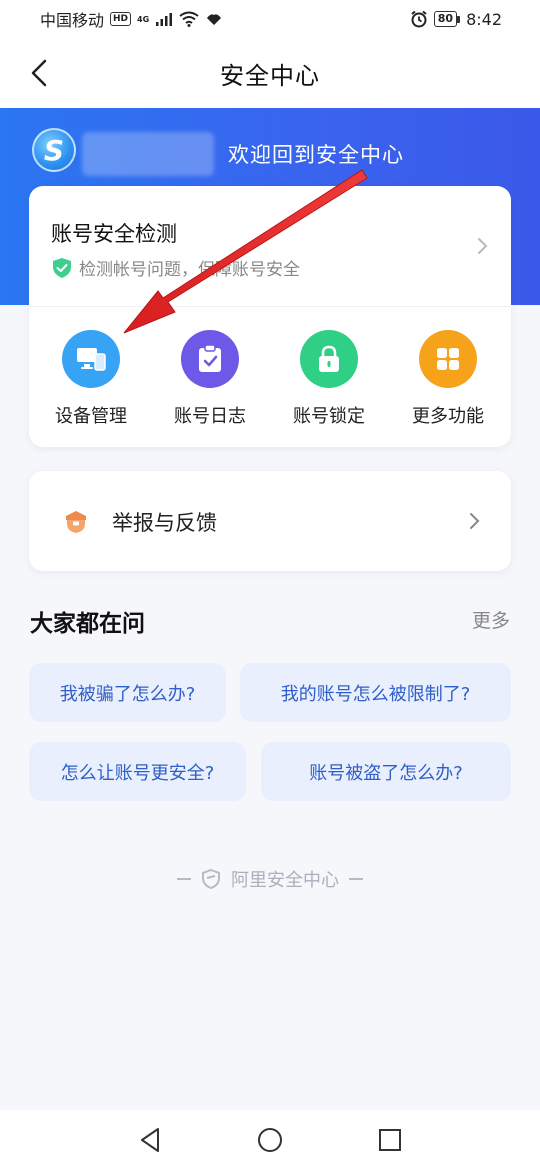 The height and width of the screenshot is (1170, 540). Describe the element at coordinates (214, 19) in the screenshot. I see `data-saver-icon` at that location.